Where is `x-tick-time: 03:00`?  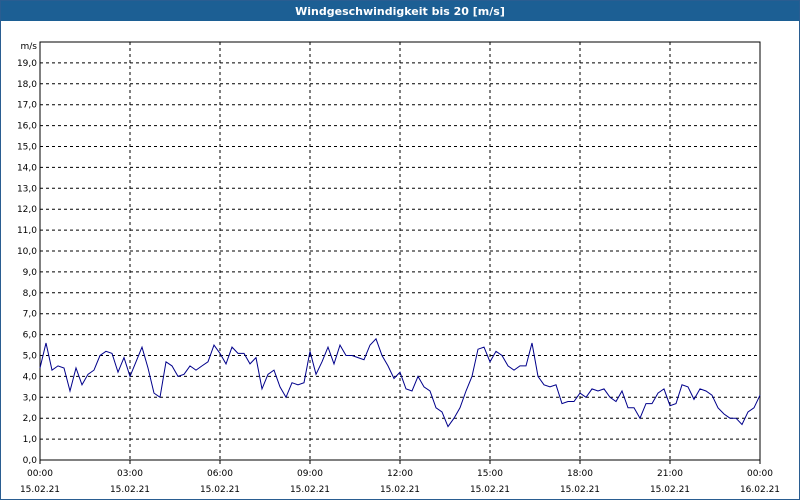
x-tick-time: 03:00 is located at coordinates (130, 474).